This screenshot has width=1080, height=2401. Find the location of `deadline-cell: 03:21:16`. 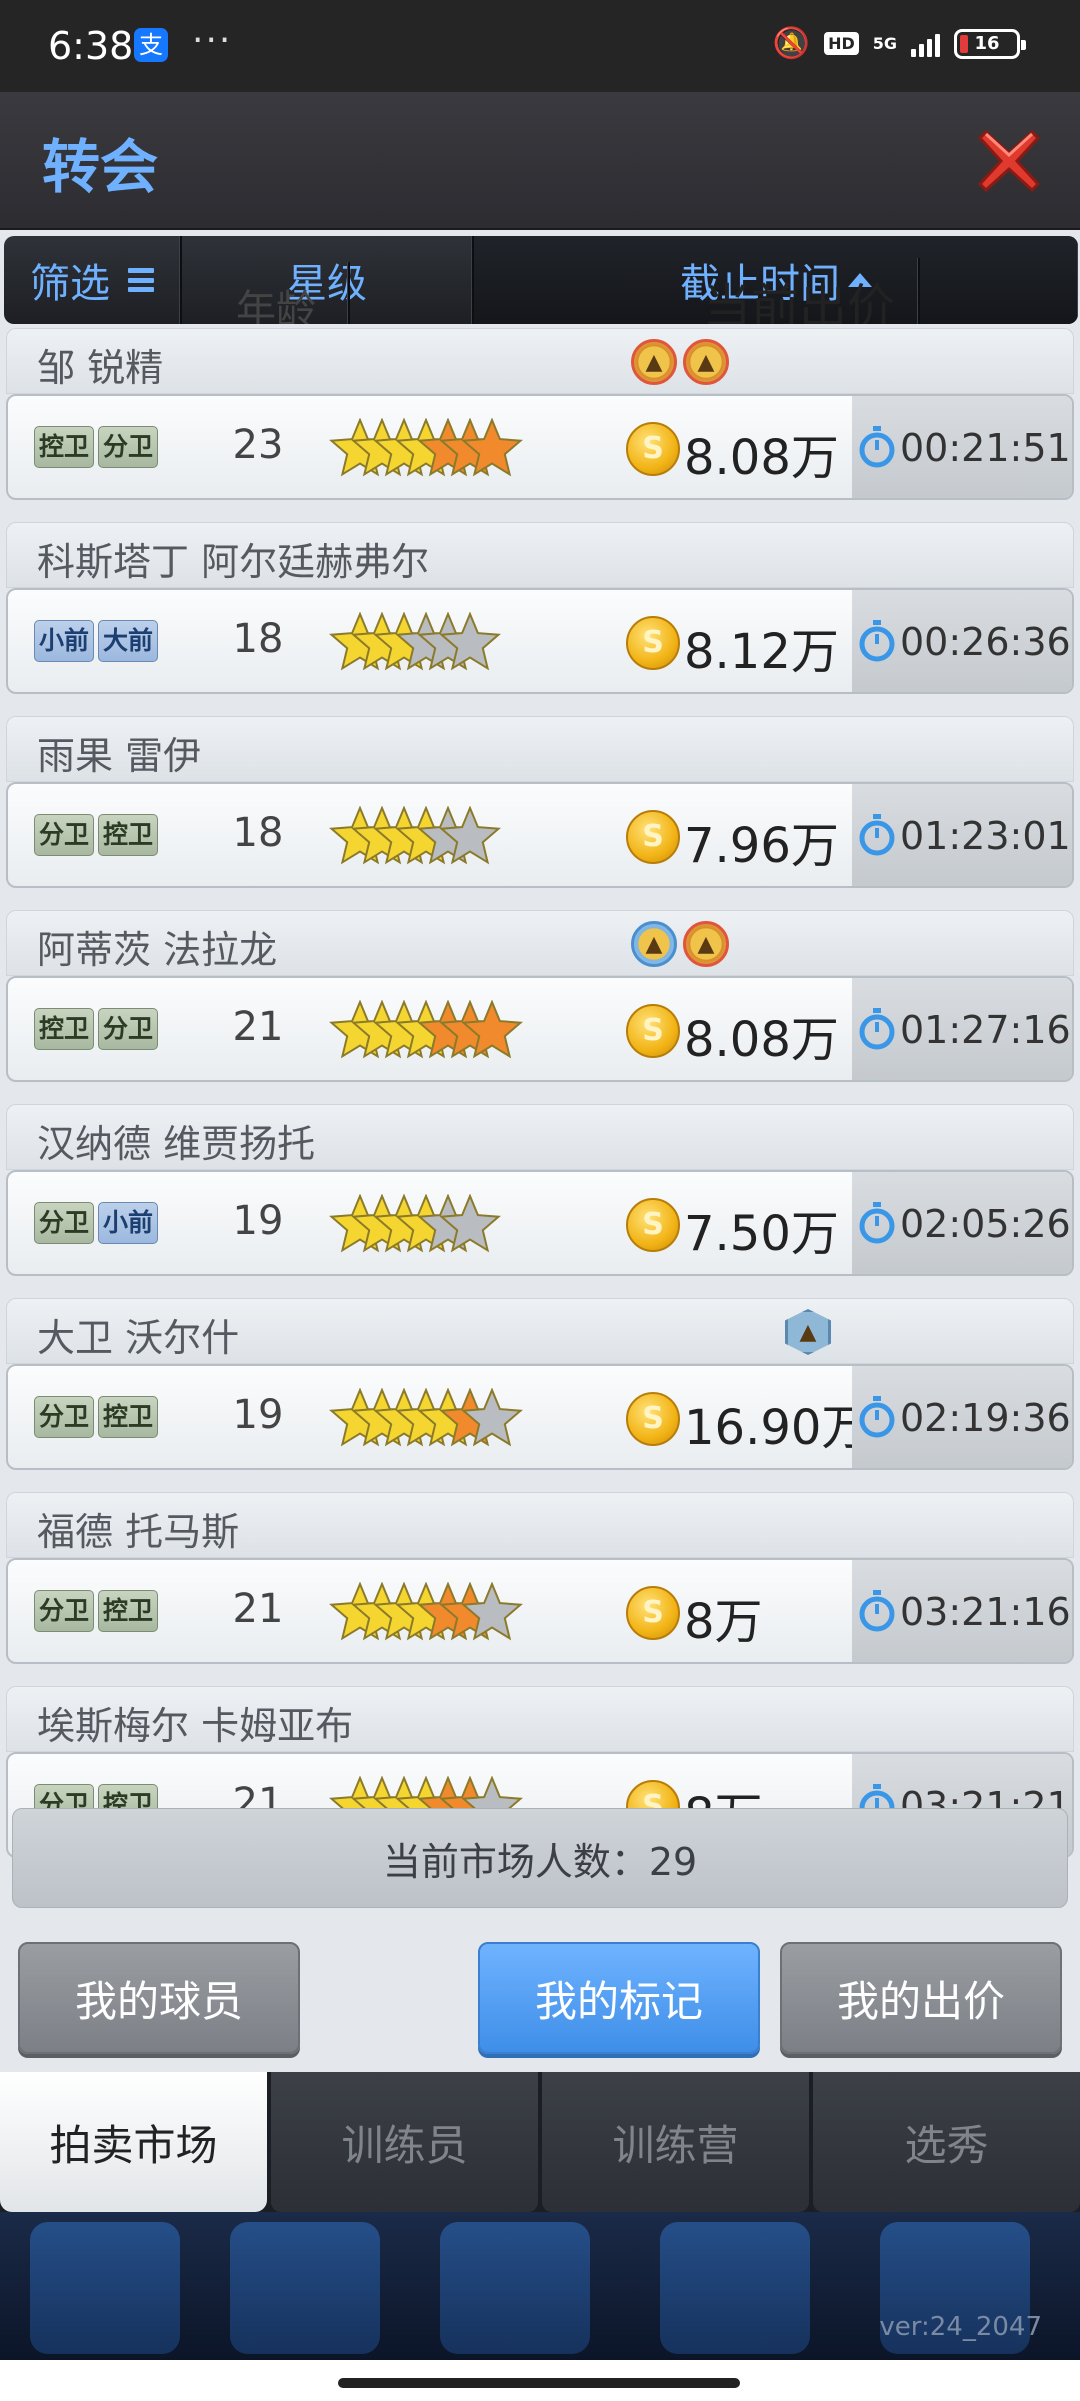

deadline-cell: 03:21:16 is located at coordinates (962, 1611).